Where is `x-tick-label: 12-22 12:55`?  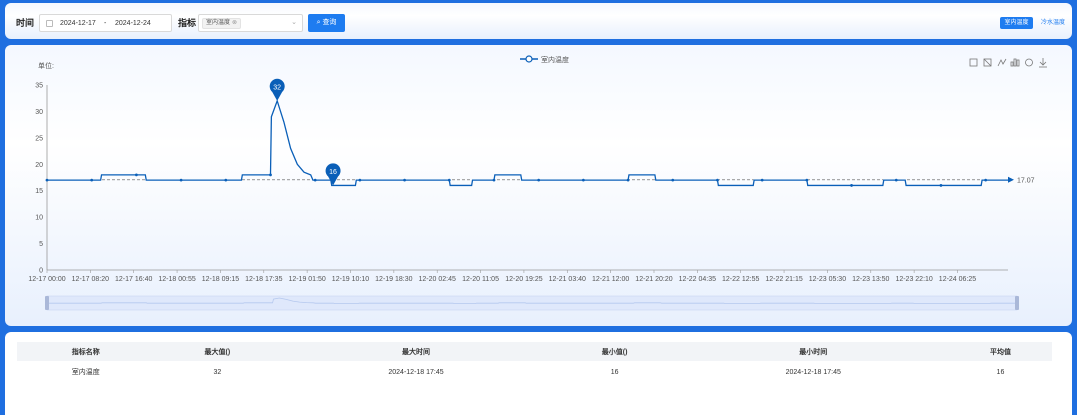 x-tick-label: 12-22 12:55 is located at coordinates (740, 279).